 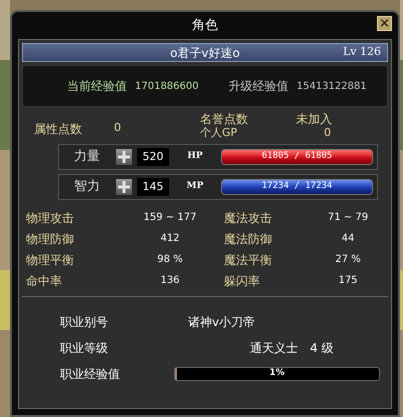 I want to click on window-title: 角色, so click(x=205, y=25).